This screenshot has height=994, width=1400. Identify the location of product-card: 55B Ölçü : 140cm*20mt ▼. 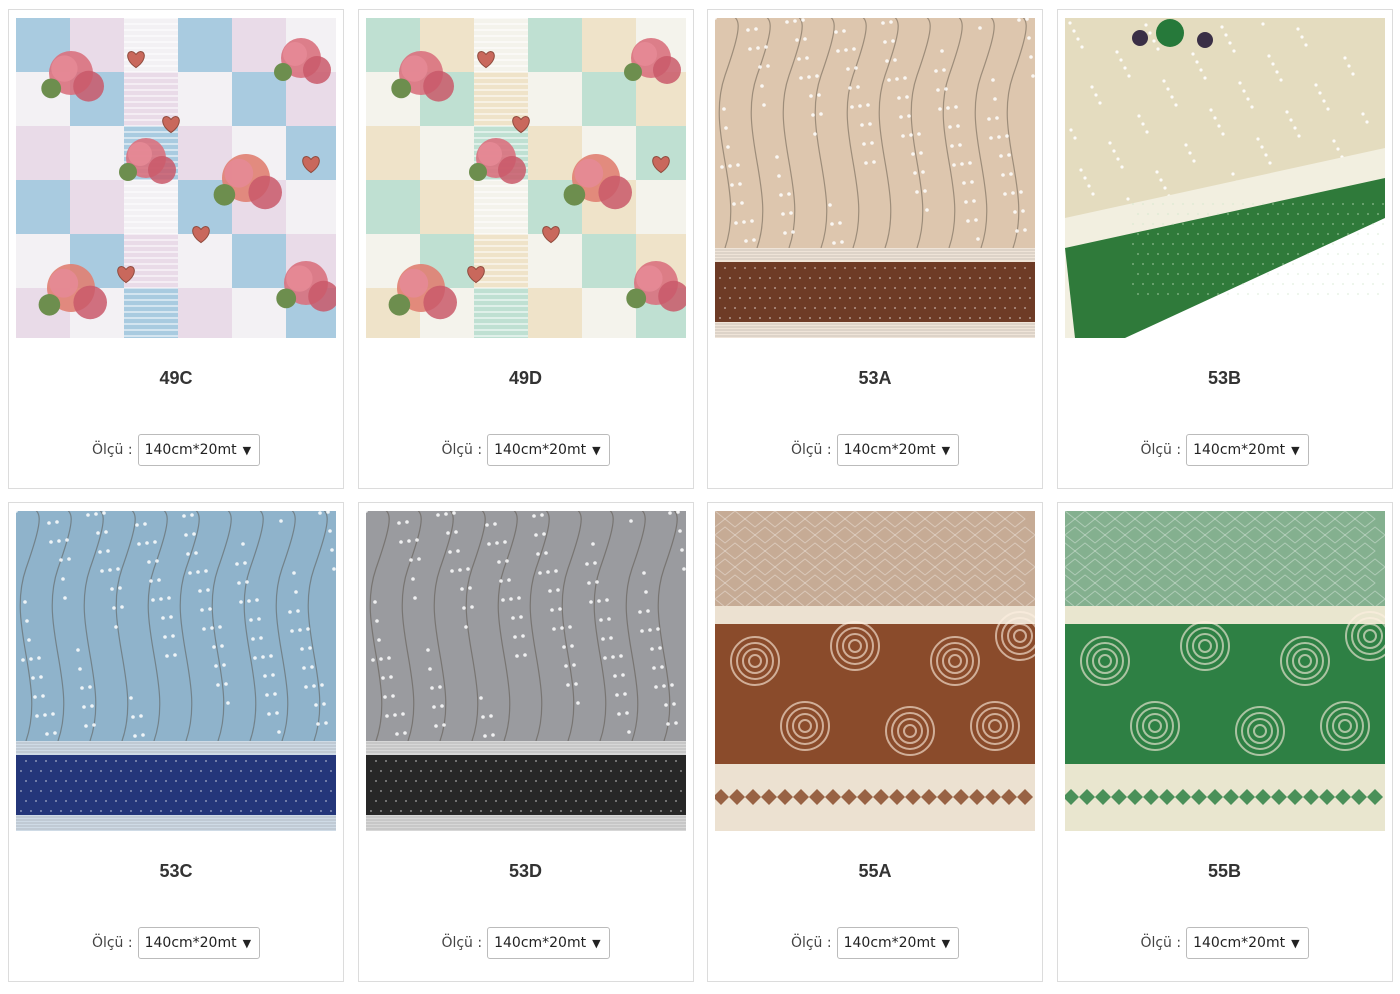
(1224, 742).